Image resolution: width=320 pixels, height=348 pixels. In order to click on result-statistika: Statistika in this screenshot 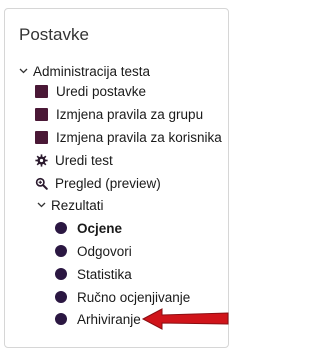, I will do `click(93, 274)`.